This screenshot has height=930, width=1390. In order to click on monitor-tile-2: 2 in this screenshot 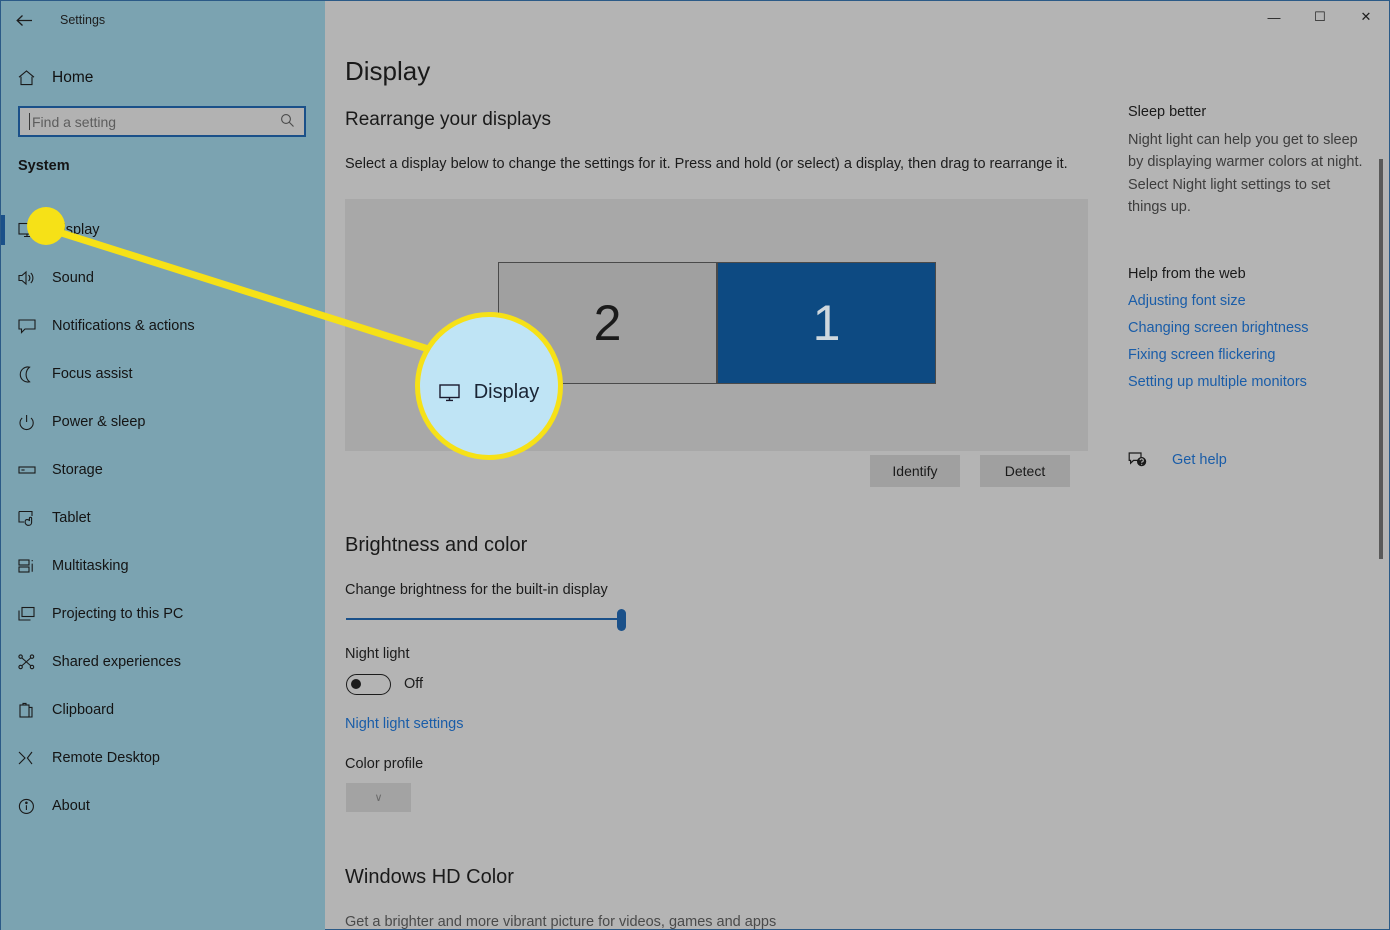, I will do `click(607, 323)`.